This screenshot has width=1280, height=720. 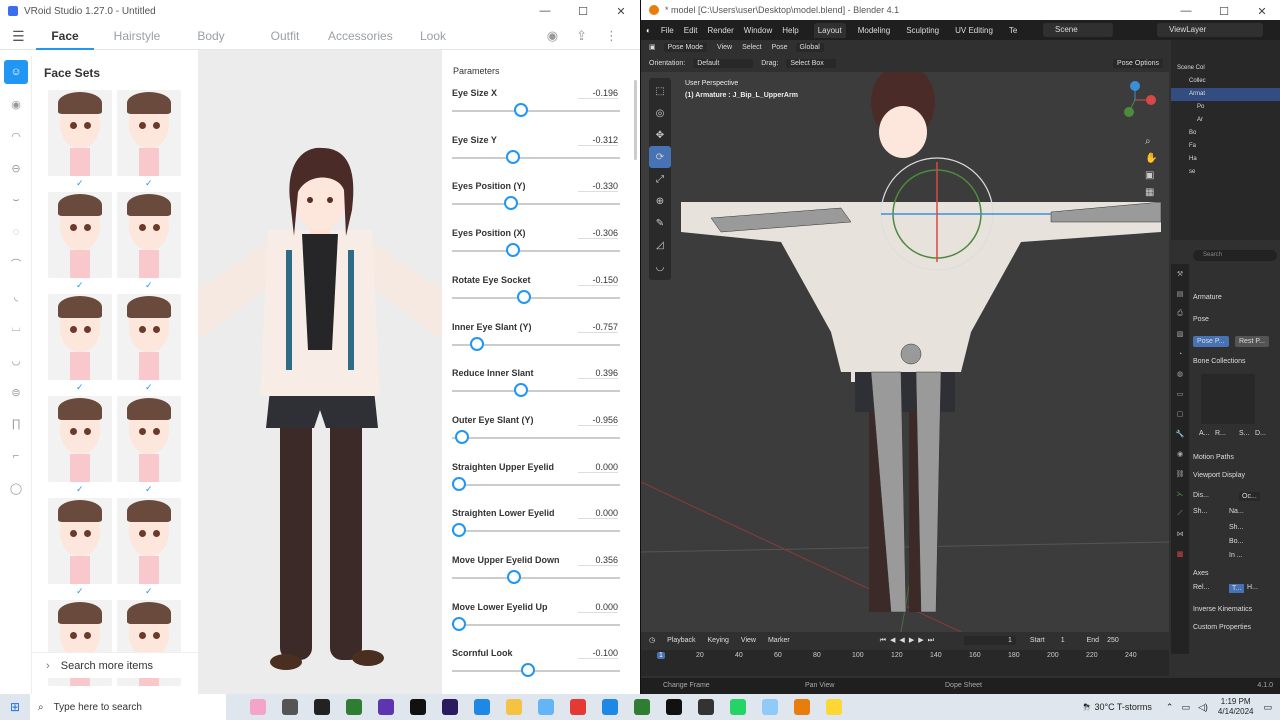 What do you see at coordinates (1180, 494) in the screenshot?
I see `armature-data-tab-icon: ⋋` at bounding box center [1180, 494].